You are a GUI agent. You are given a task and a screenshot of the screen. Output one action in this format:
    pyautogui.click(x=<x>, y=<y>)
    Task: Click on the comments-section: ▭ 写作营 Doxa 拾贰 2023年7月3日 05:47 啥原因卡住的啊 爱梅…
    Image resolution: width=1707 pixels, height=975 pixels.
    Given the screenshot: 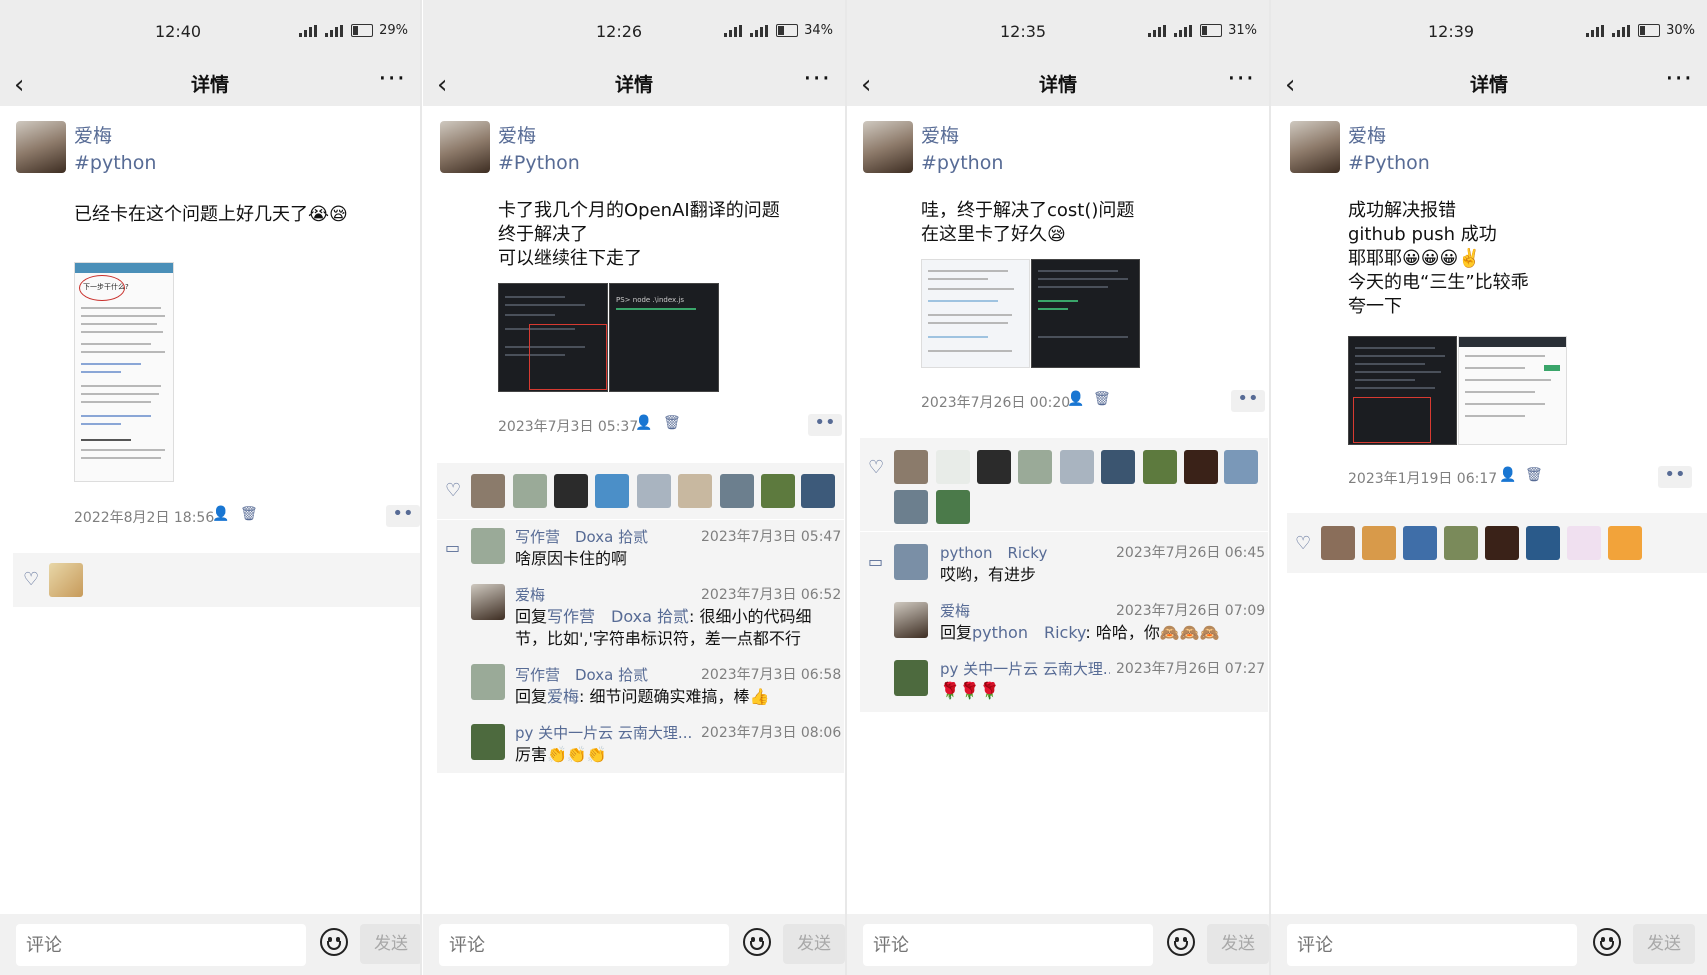 What is the action you would take?
    pyautogui.click(x=640, y=646)
    